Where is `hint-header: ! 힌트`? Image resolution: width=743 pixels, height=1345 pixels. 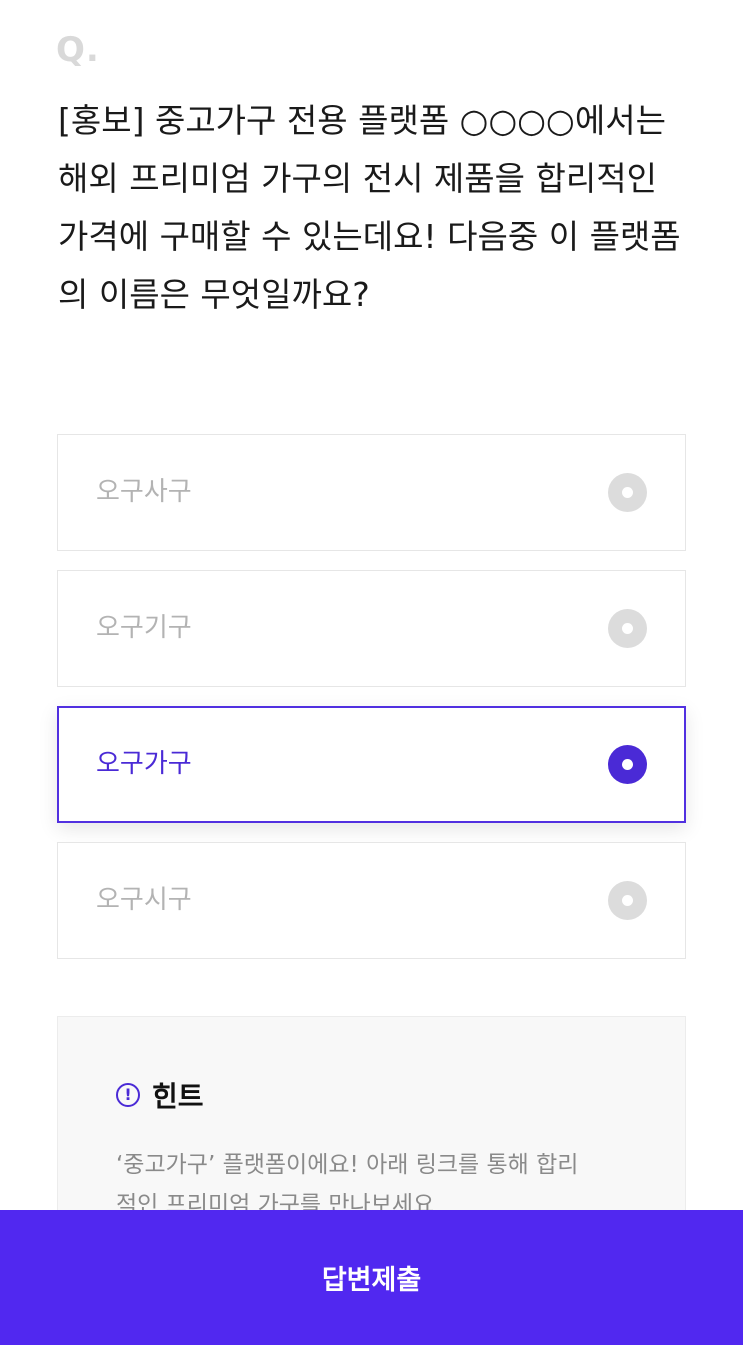 hint-header: ! 힌트 is located at coordinates (160, 1095).